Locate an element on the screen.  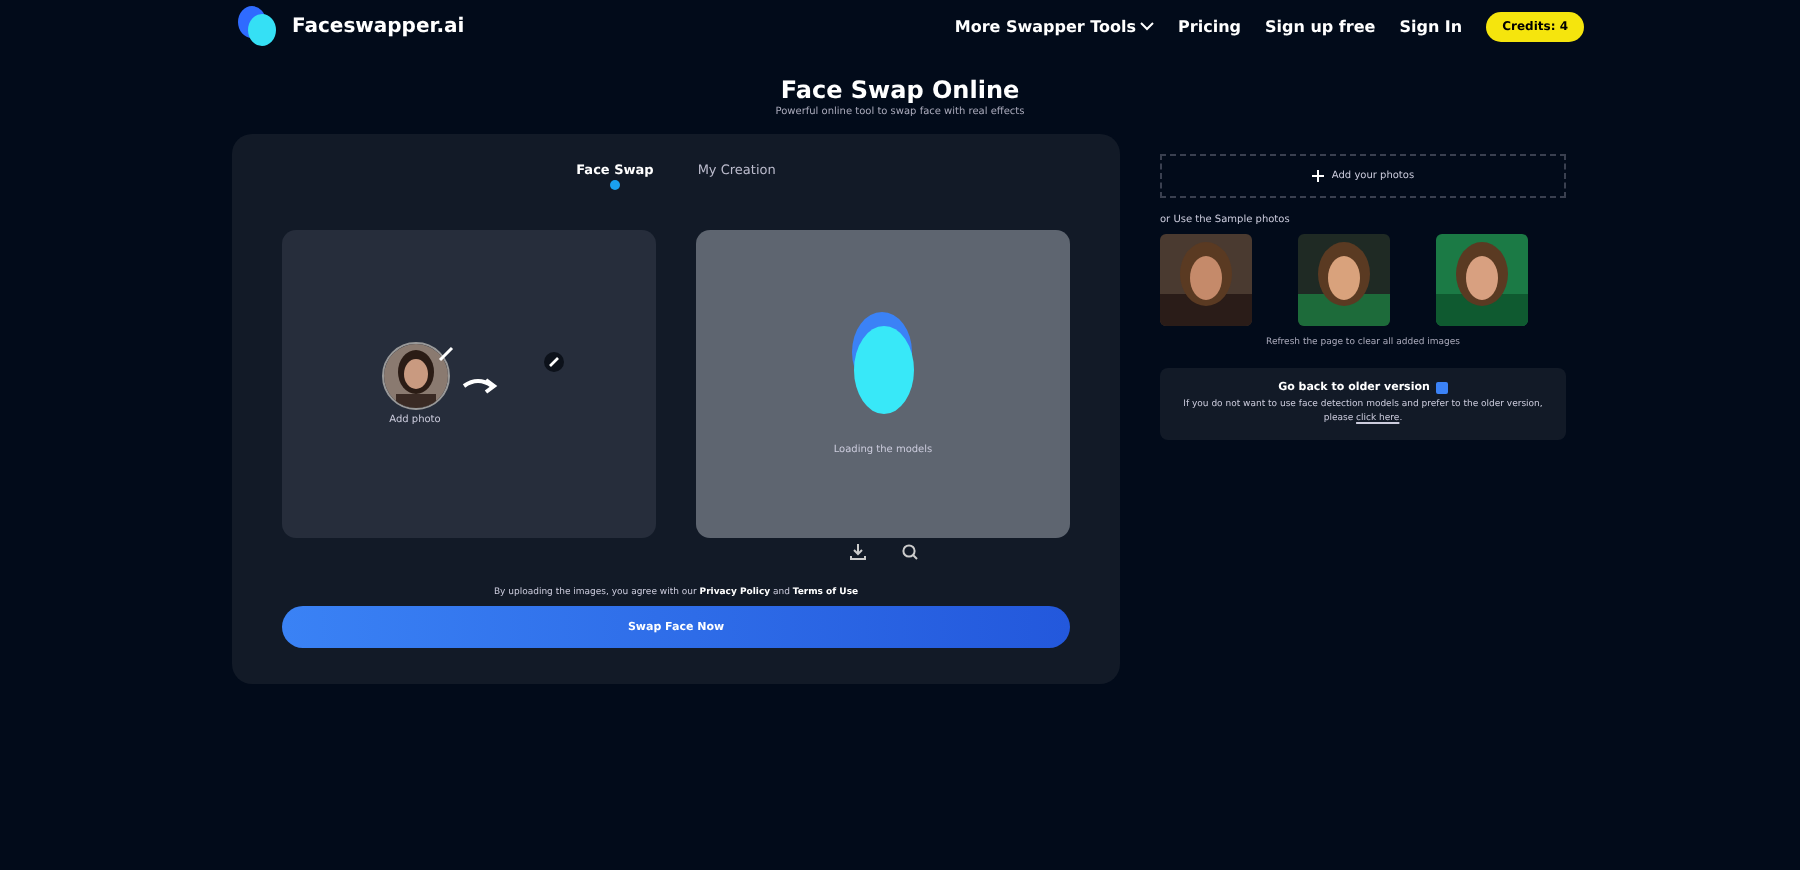
zoom-icon is located at coordinates (909, 552).